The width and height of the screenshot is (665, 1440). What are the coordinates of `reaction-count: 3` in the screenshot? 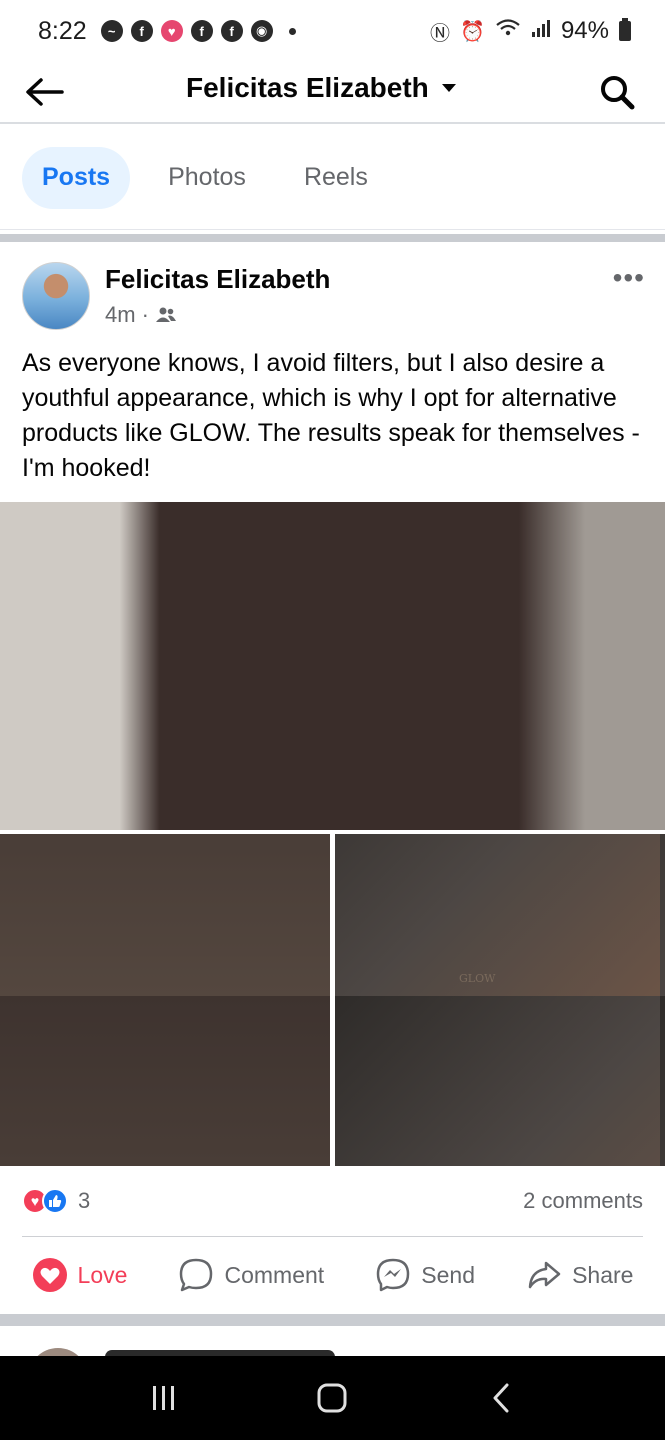 It's located at (84, 1200).